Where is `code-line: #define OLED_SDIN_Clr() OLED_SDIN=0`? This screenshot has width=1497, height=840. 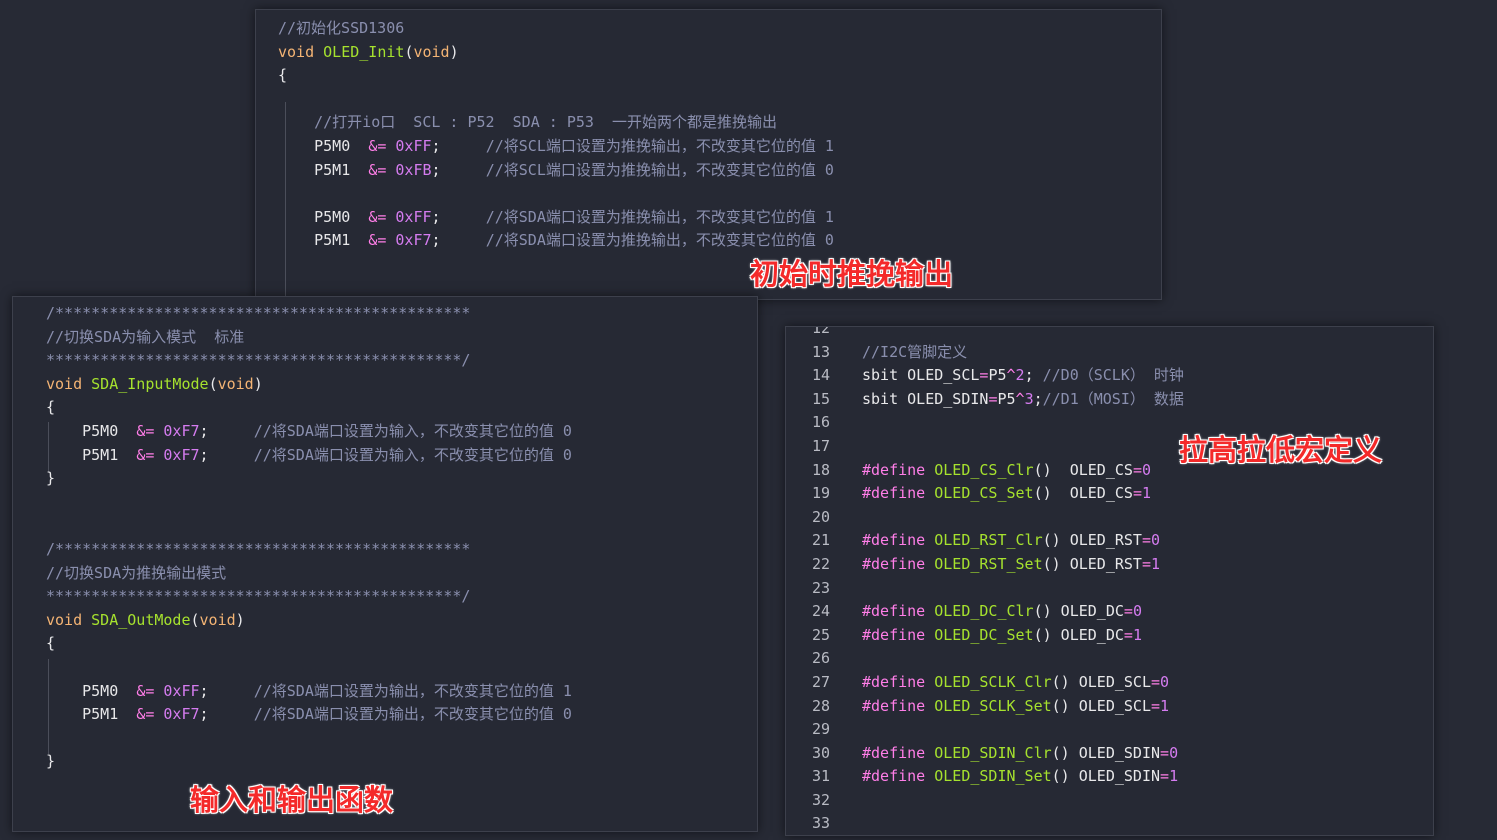
code-line: #define OLED_SDIN_Clr() OLED_SDIN=0 is located at coordinates (1023, 754).